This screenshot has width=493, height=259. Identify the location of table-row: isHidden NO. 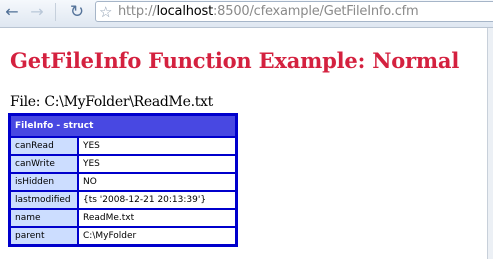
(123, 182).